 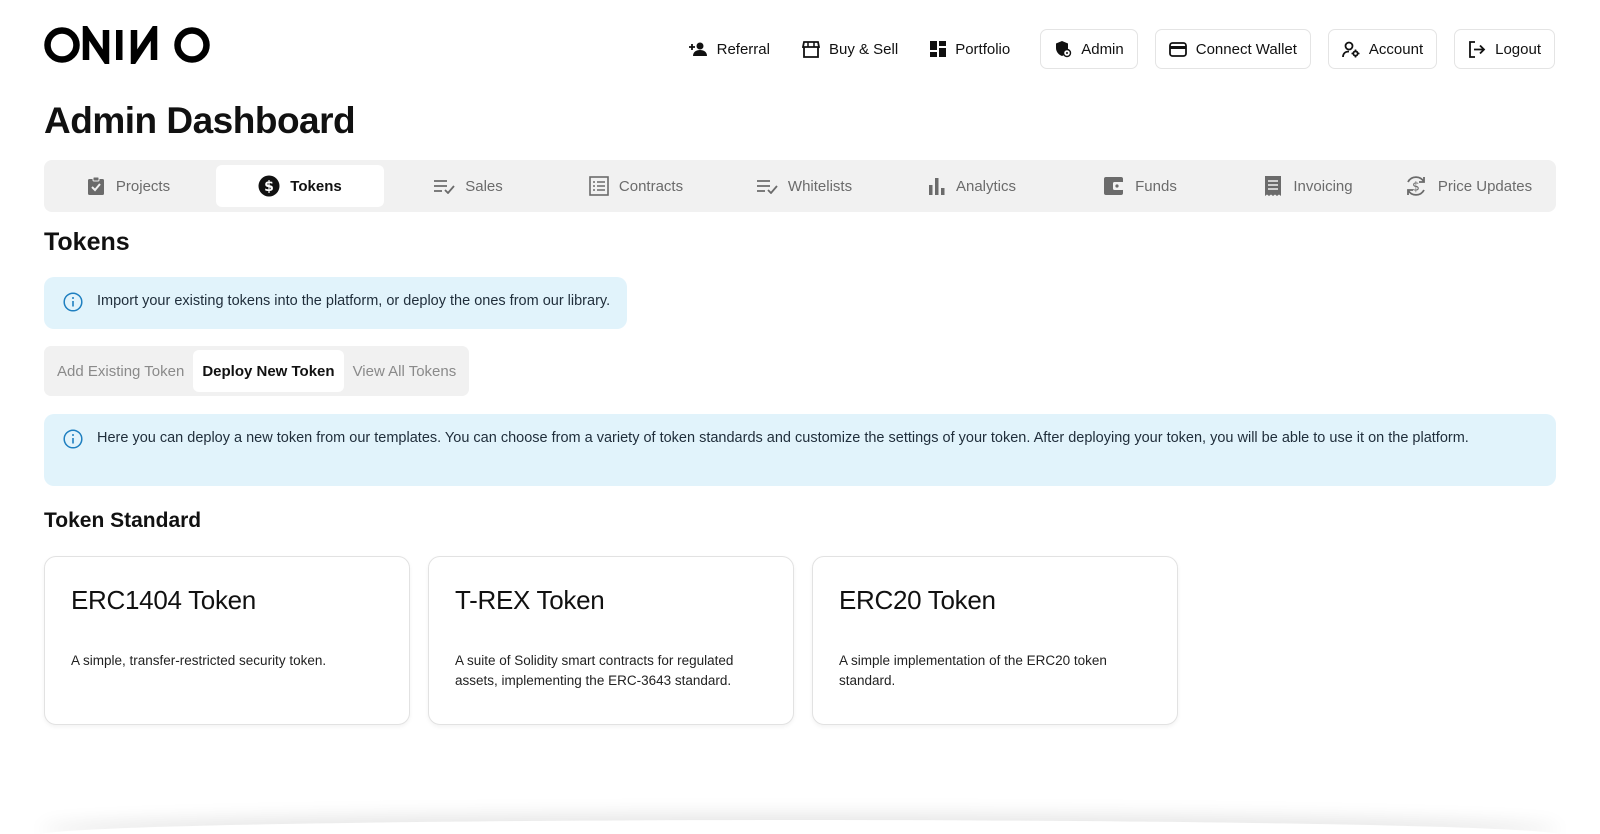 What do you see at coordinates (1323, 186) in the screenshot?
I see `tab-invoicing-label: Invoicing` at bounding box center [1323, 186].